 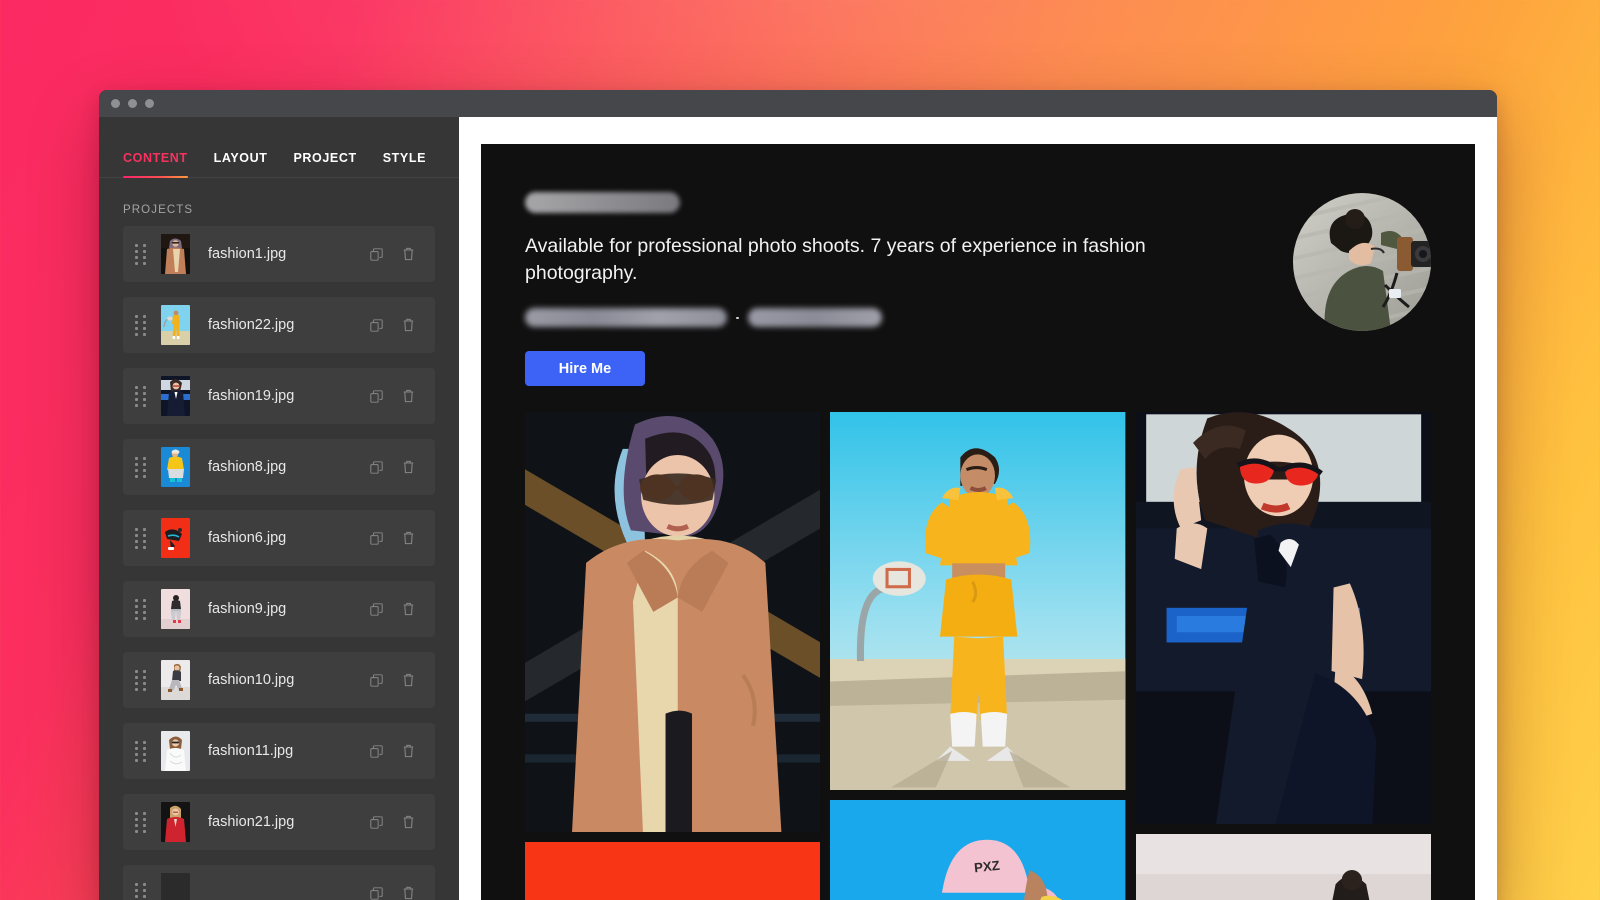 I want to click on headline-placeholder, so click(x=602, y=202).